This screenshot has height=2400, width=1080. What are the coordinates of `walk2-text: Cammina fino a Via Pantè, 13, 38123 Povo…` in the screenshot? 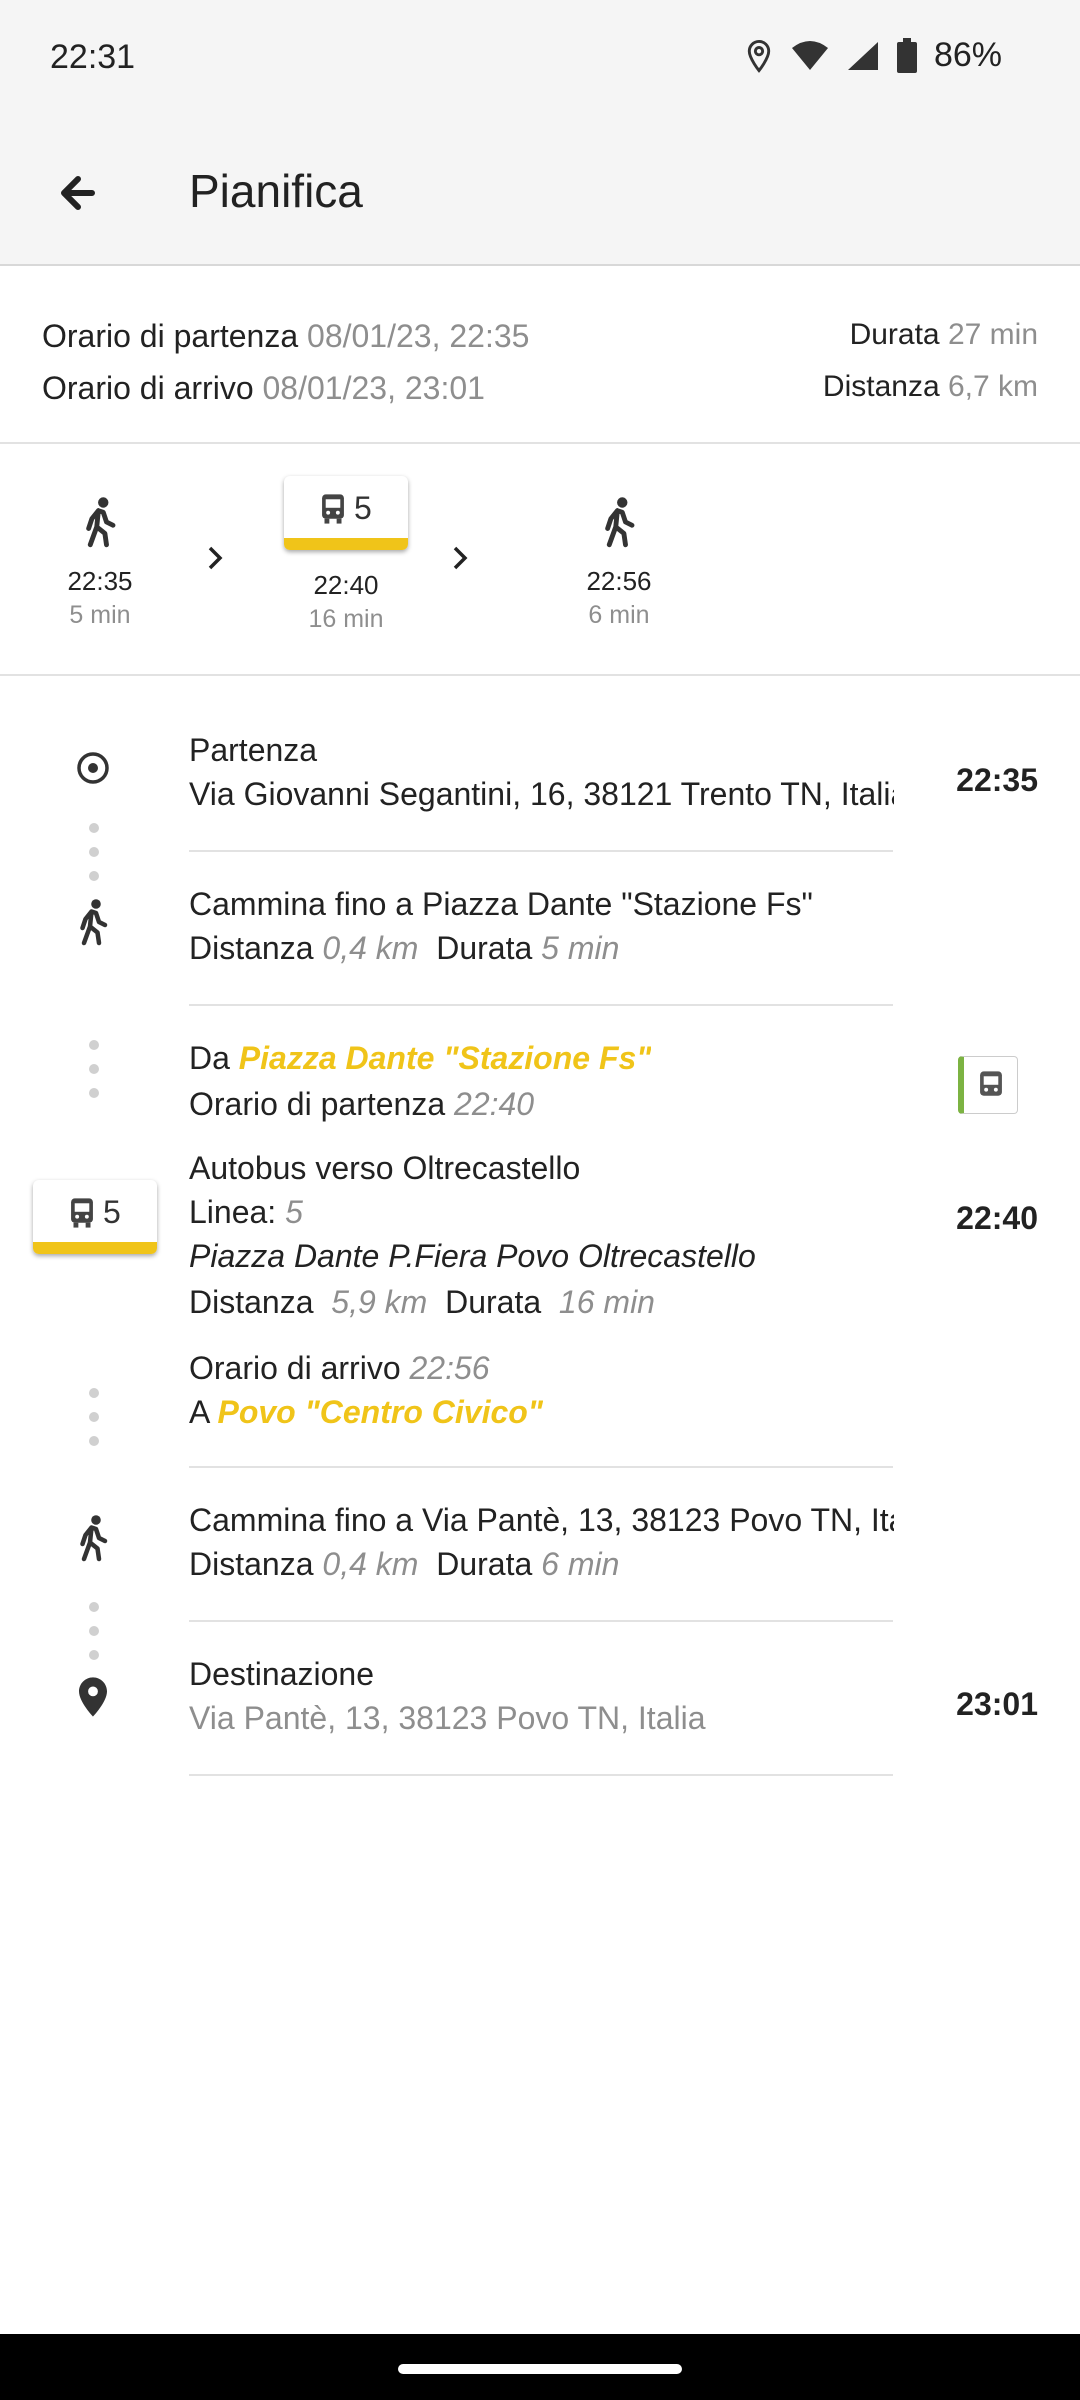 It's located at (541, 1520).